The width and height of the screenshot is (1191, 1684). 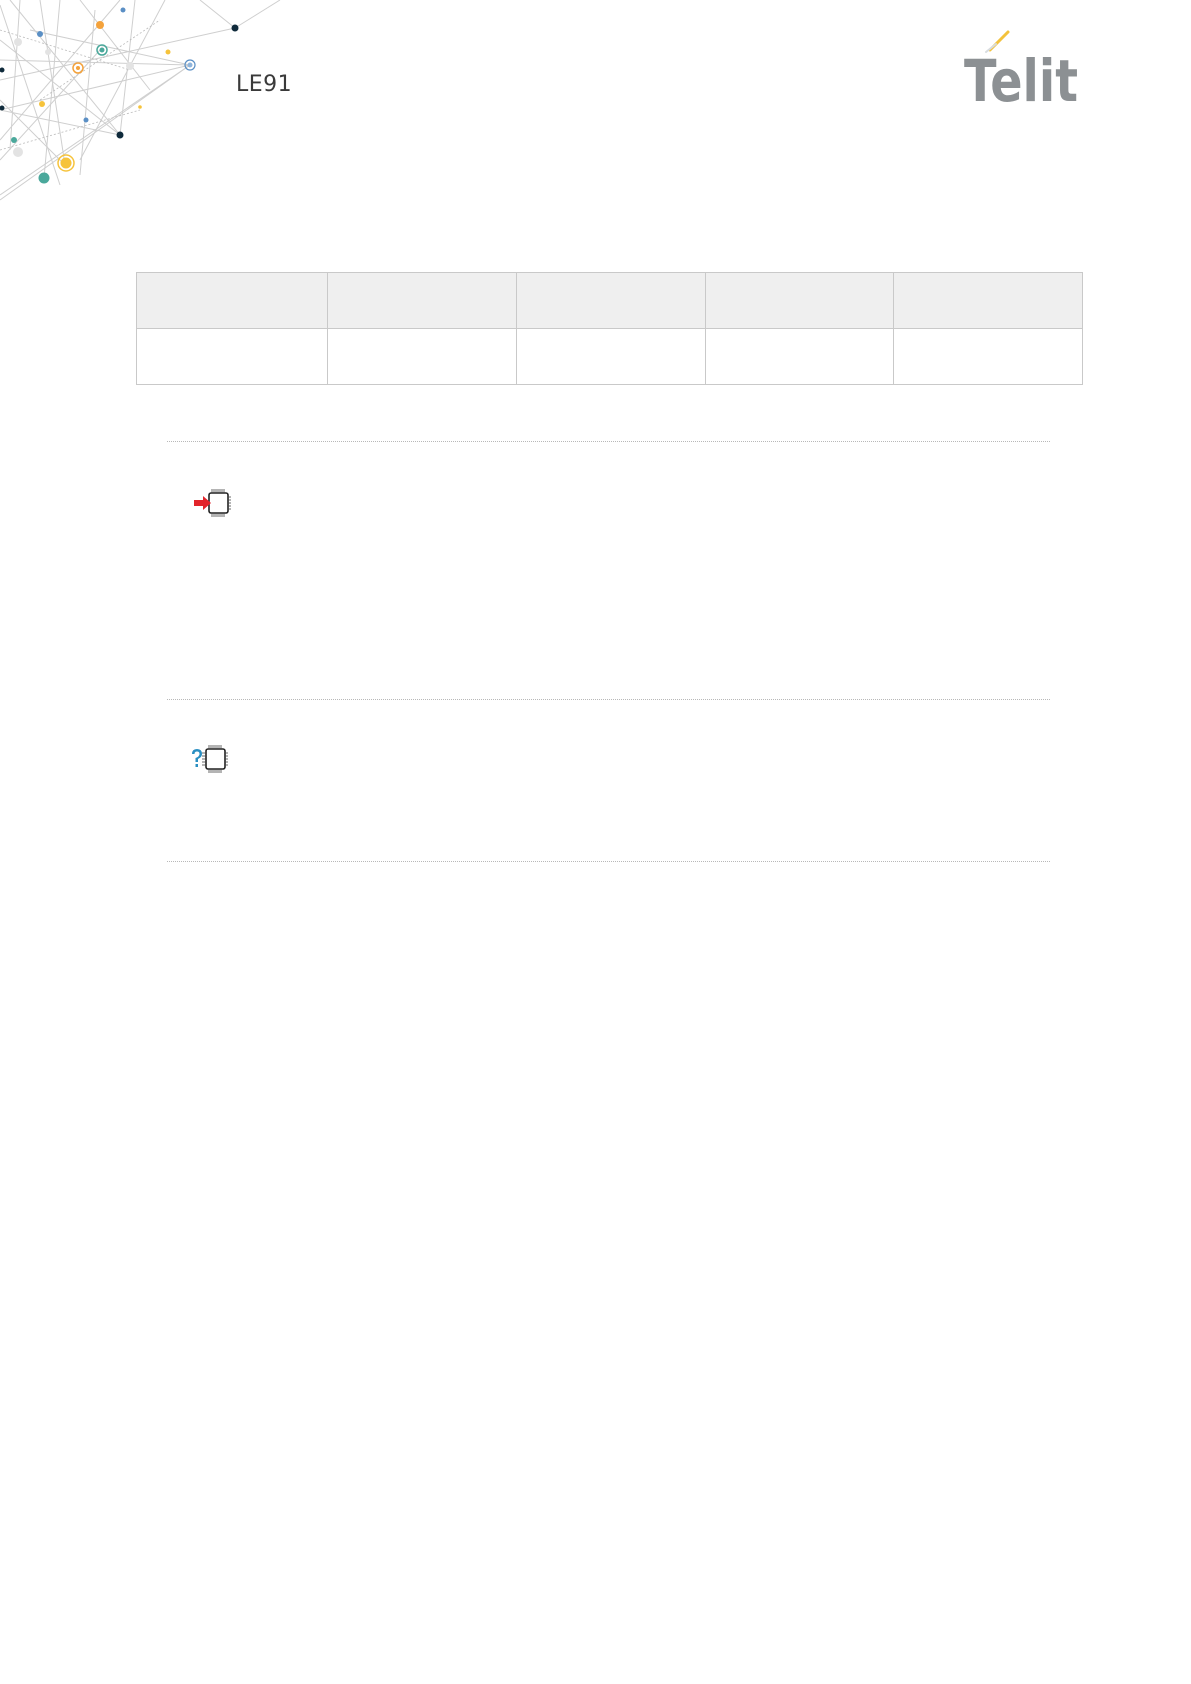 I want to click on corner-network-pattern, so click(x=140, y=100).